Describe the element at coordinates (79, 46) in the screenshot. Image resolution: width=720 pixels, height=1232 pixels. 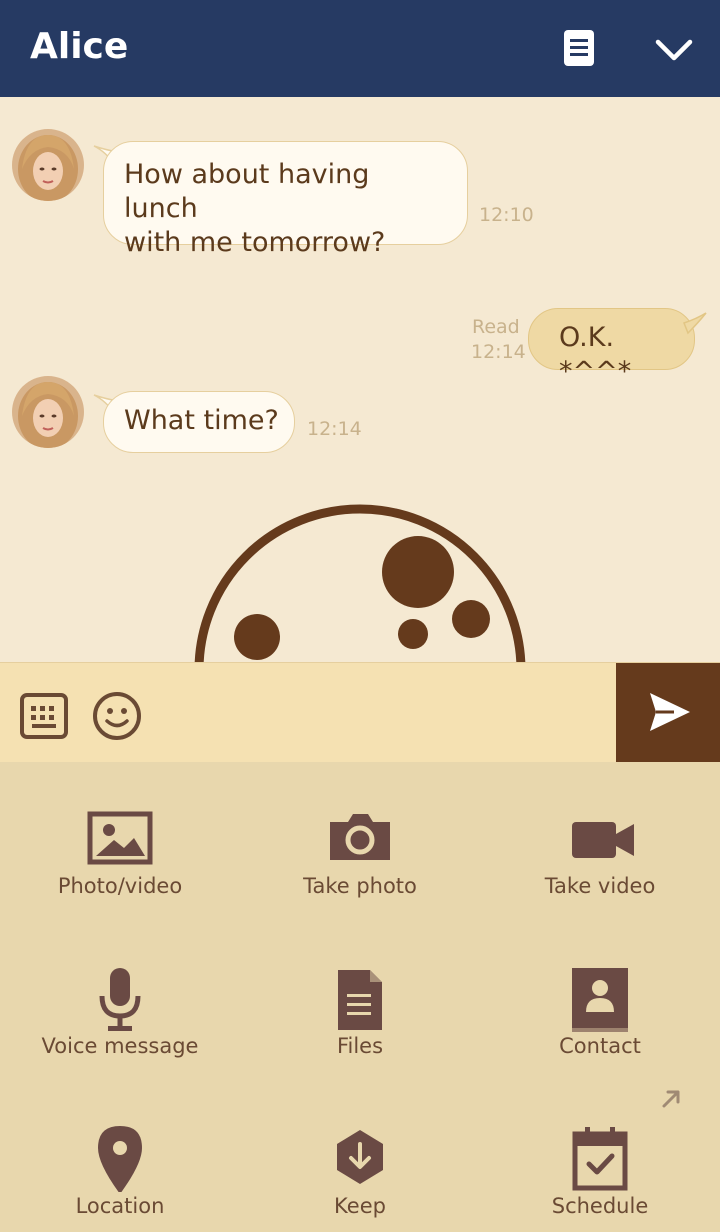
I see `chat-title: Alice` at that location.